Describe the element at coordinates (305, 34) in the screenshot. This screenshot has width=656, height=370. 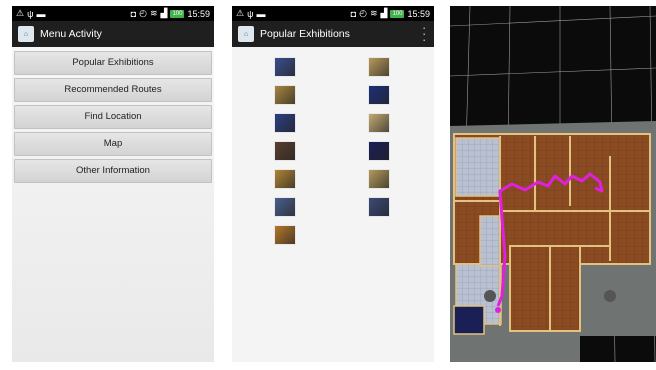
I see `page-title: Popular Exhibitions` at that location.